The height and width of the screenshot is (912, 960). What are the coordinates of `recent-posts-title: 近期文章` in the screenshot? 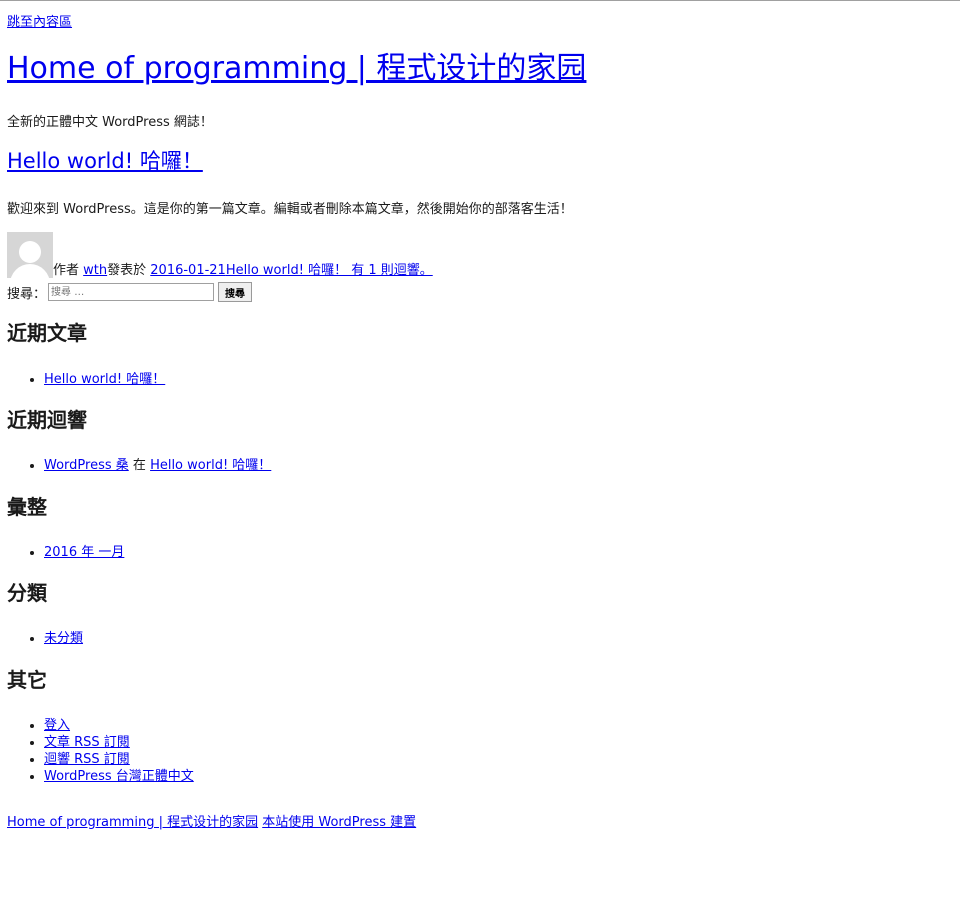 It's located at (47, 333).